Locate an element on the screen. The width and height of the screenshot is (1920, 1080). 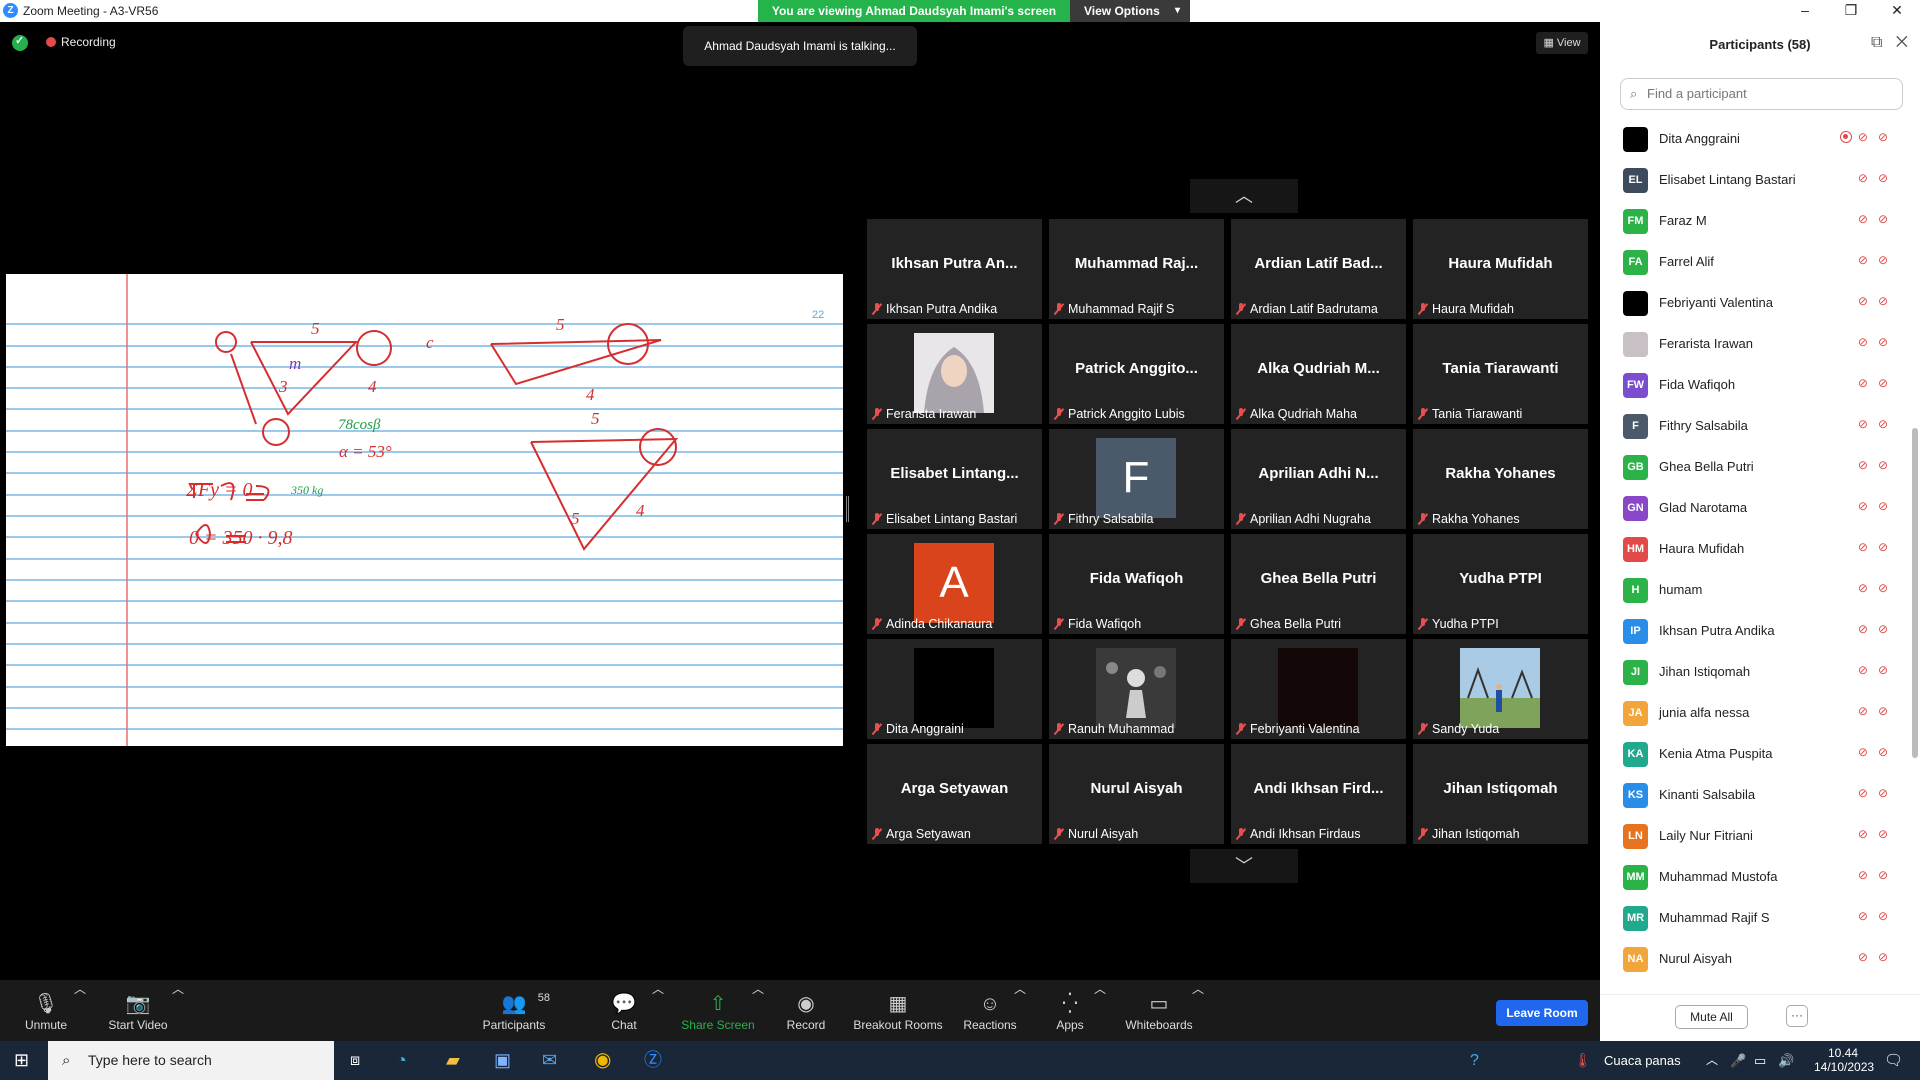
whiteboards-options-chevron-icon: ︿ is located at coordinates (1198, 1010).